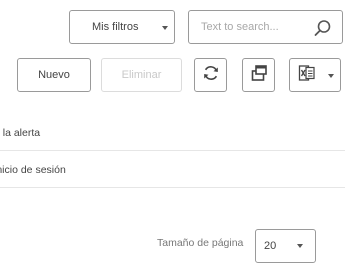 The image size is (345, 263). I want to click on search-icon, so click(323, 30).